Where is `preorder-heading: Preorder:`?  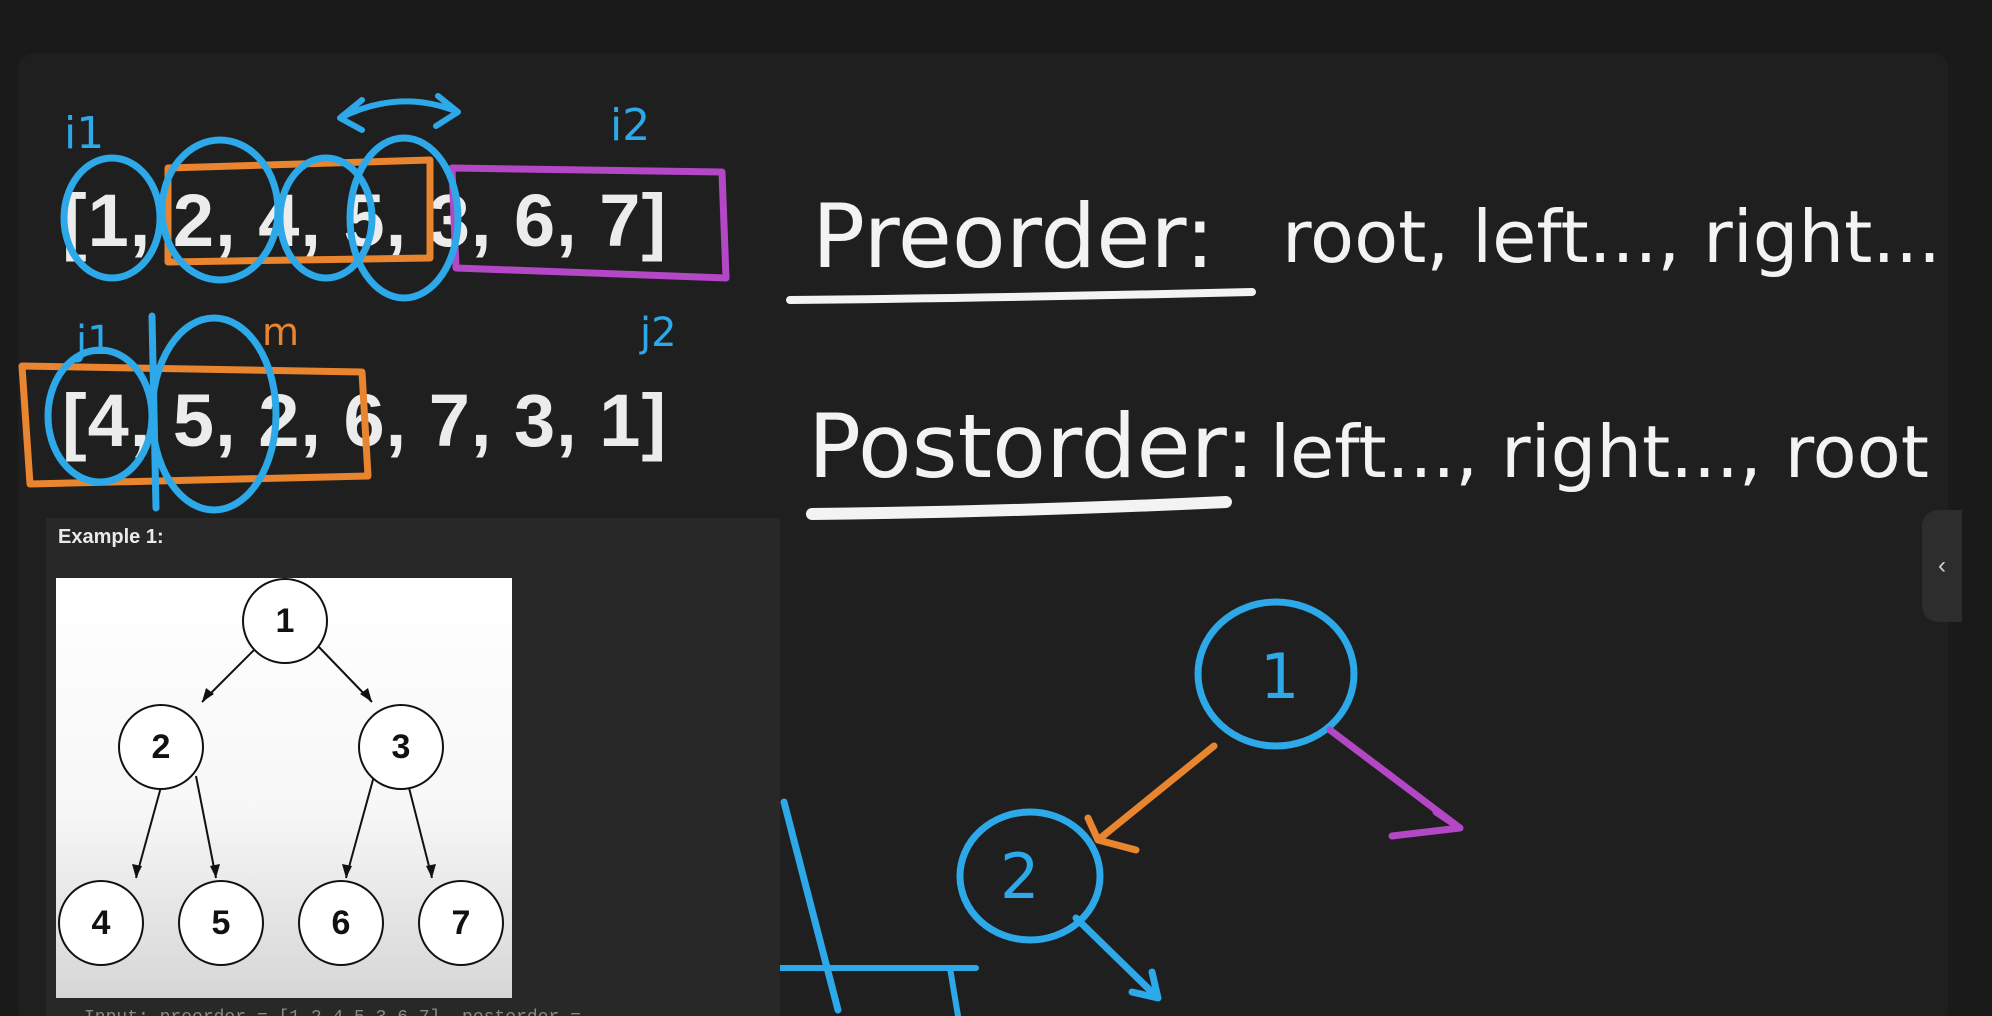
preorder-heading: Preorder: is located at coordinates (1013, 236).